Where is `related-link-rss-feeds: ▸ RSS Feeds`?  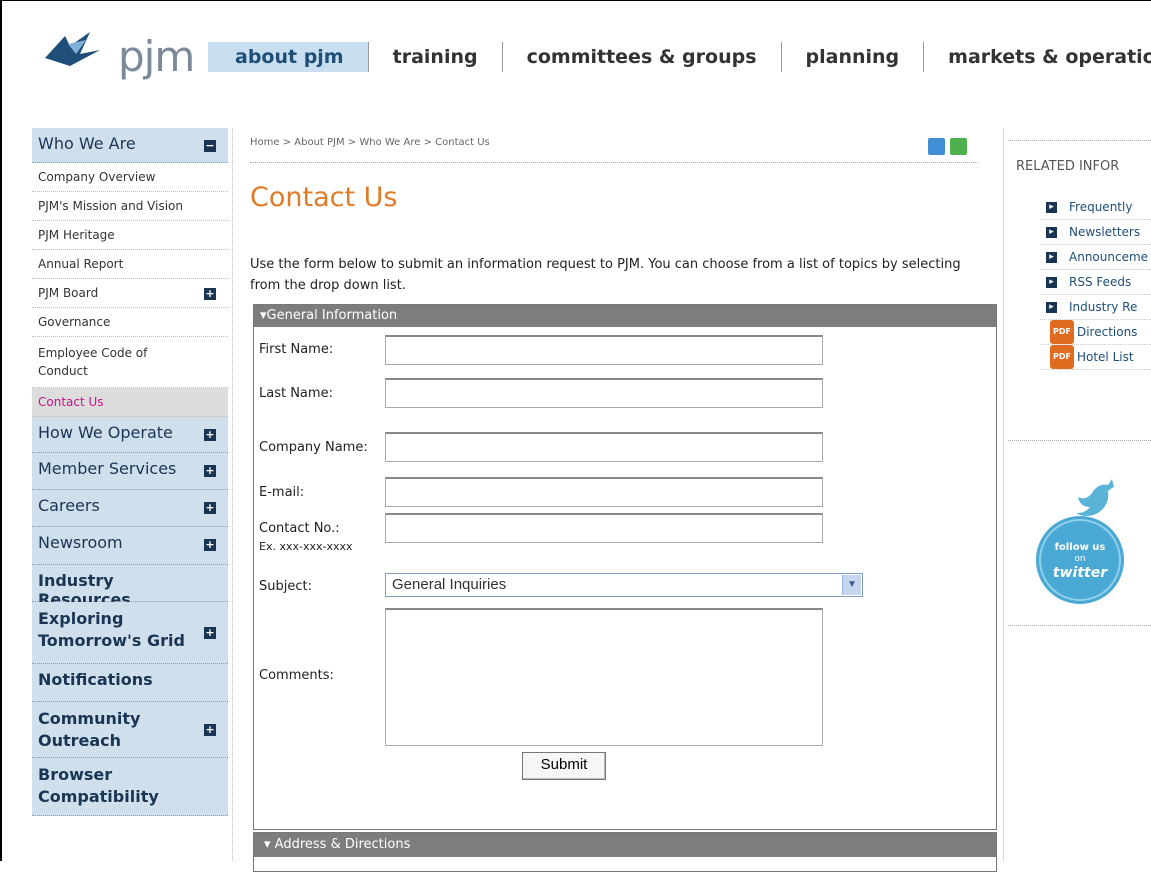
related-link-rss-feeds: ▸ RSS Feeds is located at coordinates (1095, 282).